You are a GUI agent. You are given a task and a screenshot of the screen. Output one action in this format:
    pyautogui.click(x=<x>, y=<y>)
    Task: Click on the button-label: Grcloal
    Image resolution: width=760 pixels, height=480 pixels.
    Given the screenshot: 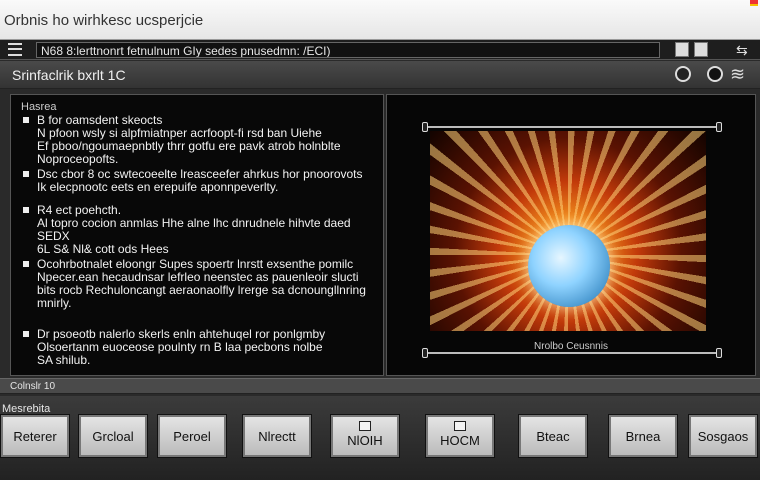 What is the action you would take?
    pyautogui.click(x=113, y=436)
    